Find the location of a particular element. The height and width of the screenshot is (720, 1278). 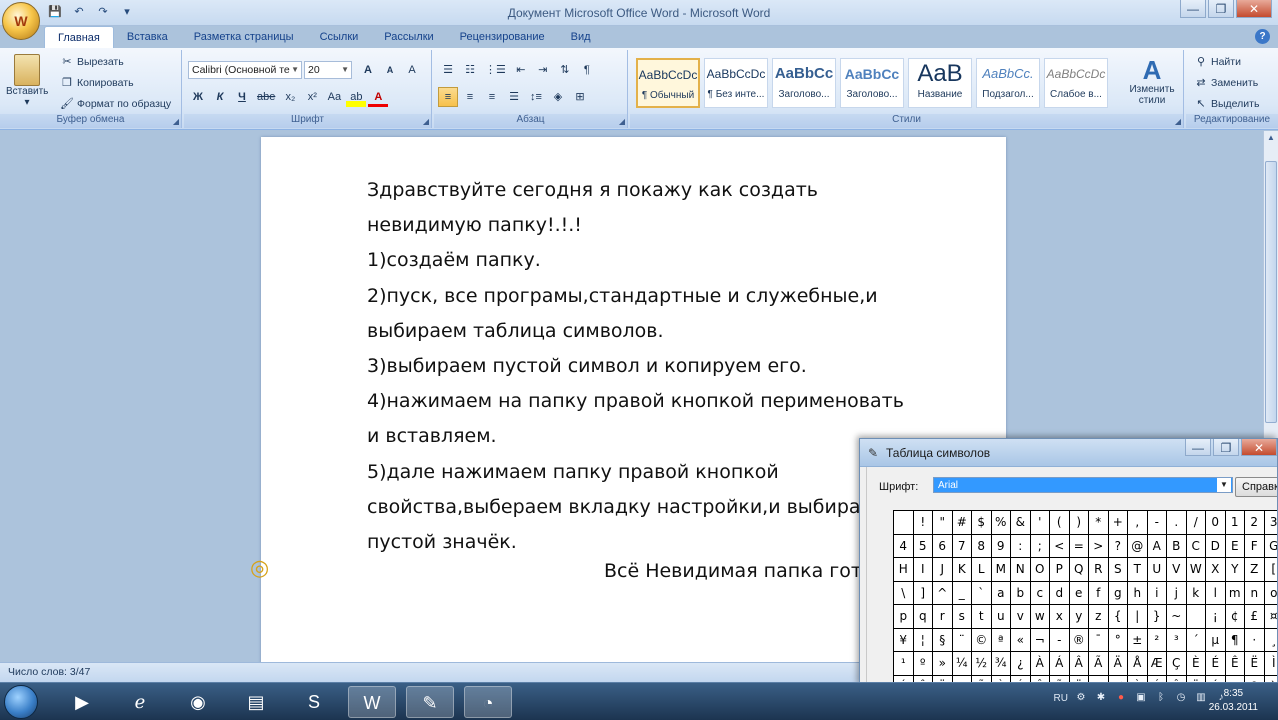

character-cell: ? is located at coordinates (1118, 546).